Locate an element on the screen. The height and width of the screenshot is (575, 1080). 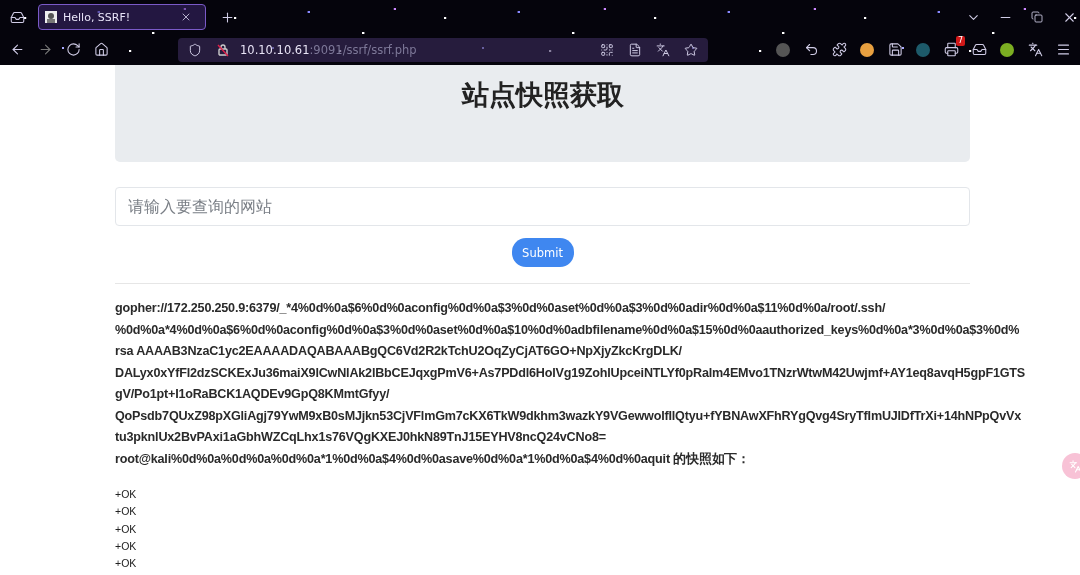
favicon-icon is located at coordinates (51, 17).